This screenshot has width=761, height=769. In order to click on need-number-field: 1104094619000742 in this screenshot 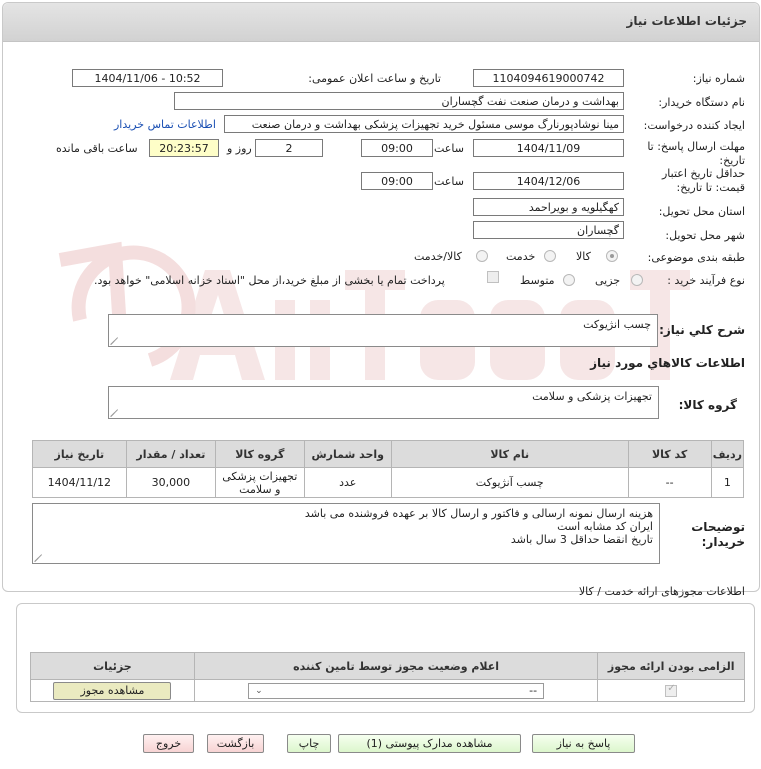, I will do `click(548, 78)`.